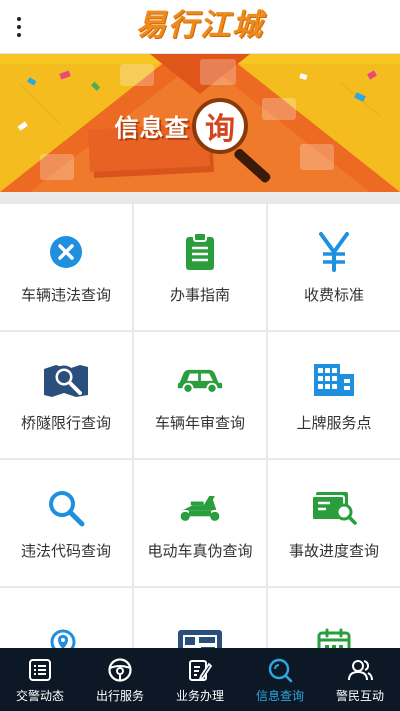 The image size is (400, 711). I want to click on bottom-nav: 交警动态 出行服务 业务办理 信息查询 警民互动, so click(200, 679).